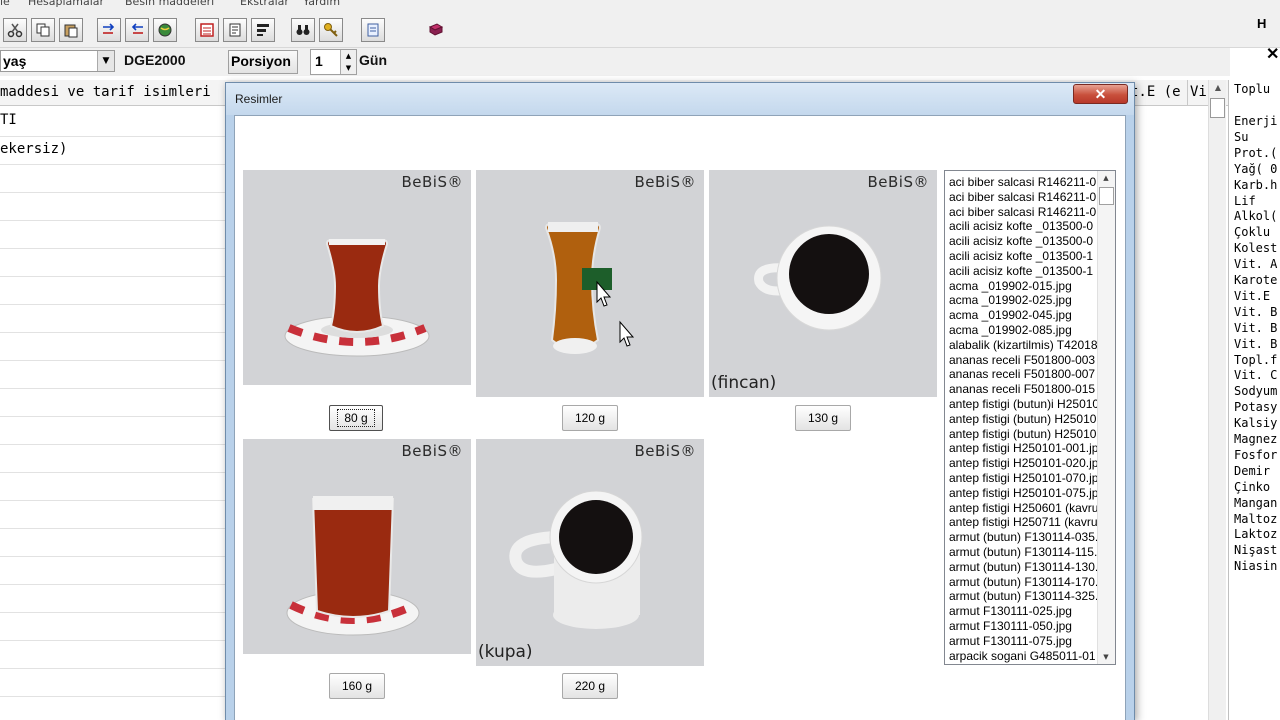  What do you see at coordinates (105, 61) in the screenshot?
I see `chevron-down-icon: ▼` at bounding box center [105, 61].